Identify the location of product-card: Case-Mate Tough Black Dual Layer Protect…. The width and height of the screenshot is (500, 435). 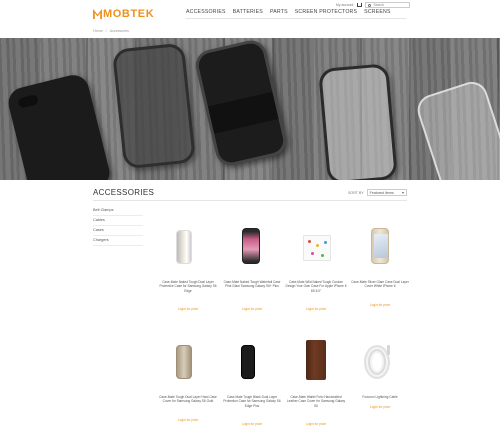
(252, 385).